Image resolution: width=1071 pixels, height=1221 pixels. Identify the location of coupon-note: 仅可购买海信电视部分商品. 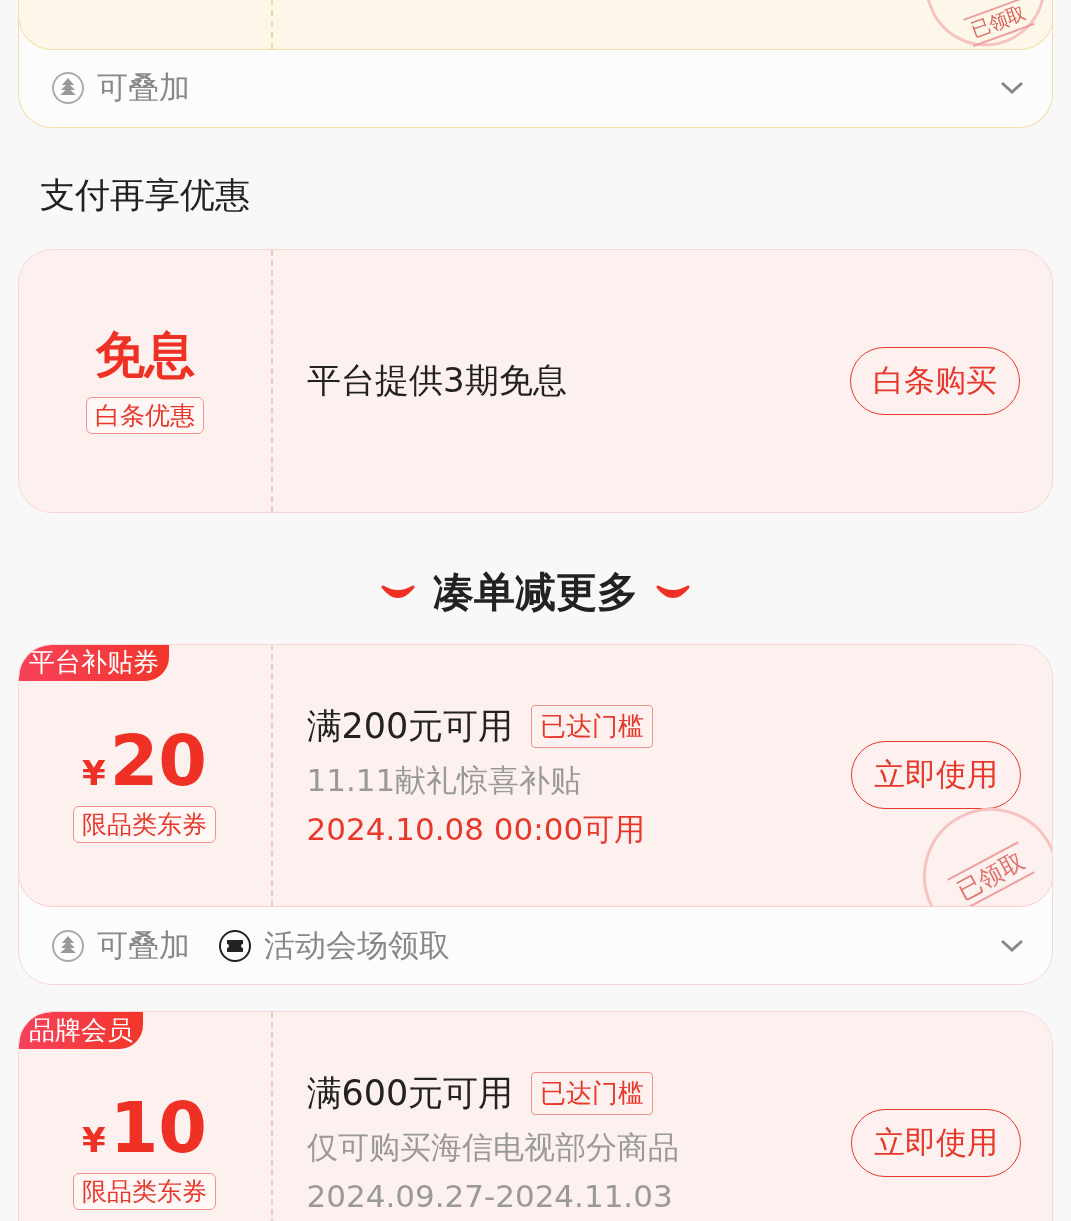
(493, 1148).